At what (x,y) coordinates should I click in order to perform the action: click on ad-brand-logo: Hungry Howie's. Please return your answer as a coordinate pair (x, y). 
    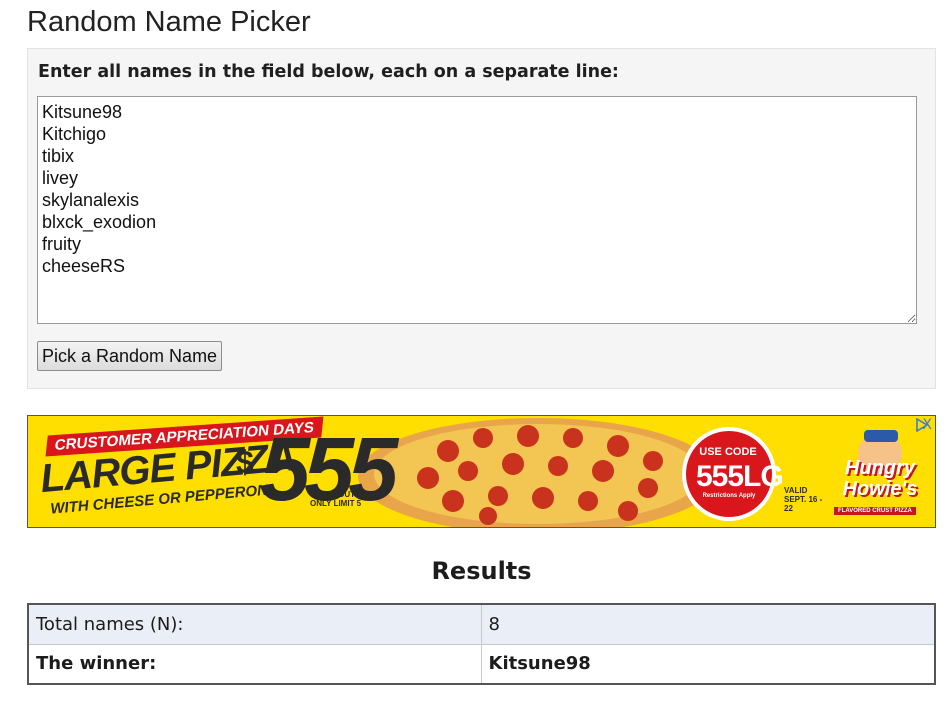
    Looking at the image, I should click on (880, 478).